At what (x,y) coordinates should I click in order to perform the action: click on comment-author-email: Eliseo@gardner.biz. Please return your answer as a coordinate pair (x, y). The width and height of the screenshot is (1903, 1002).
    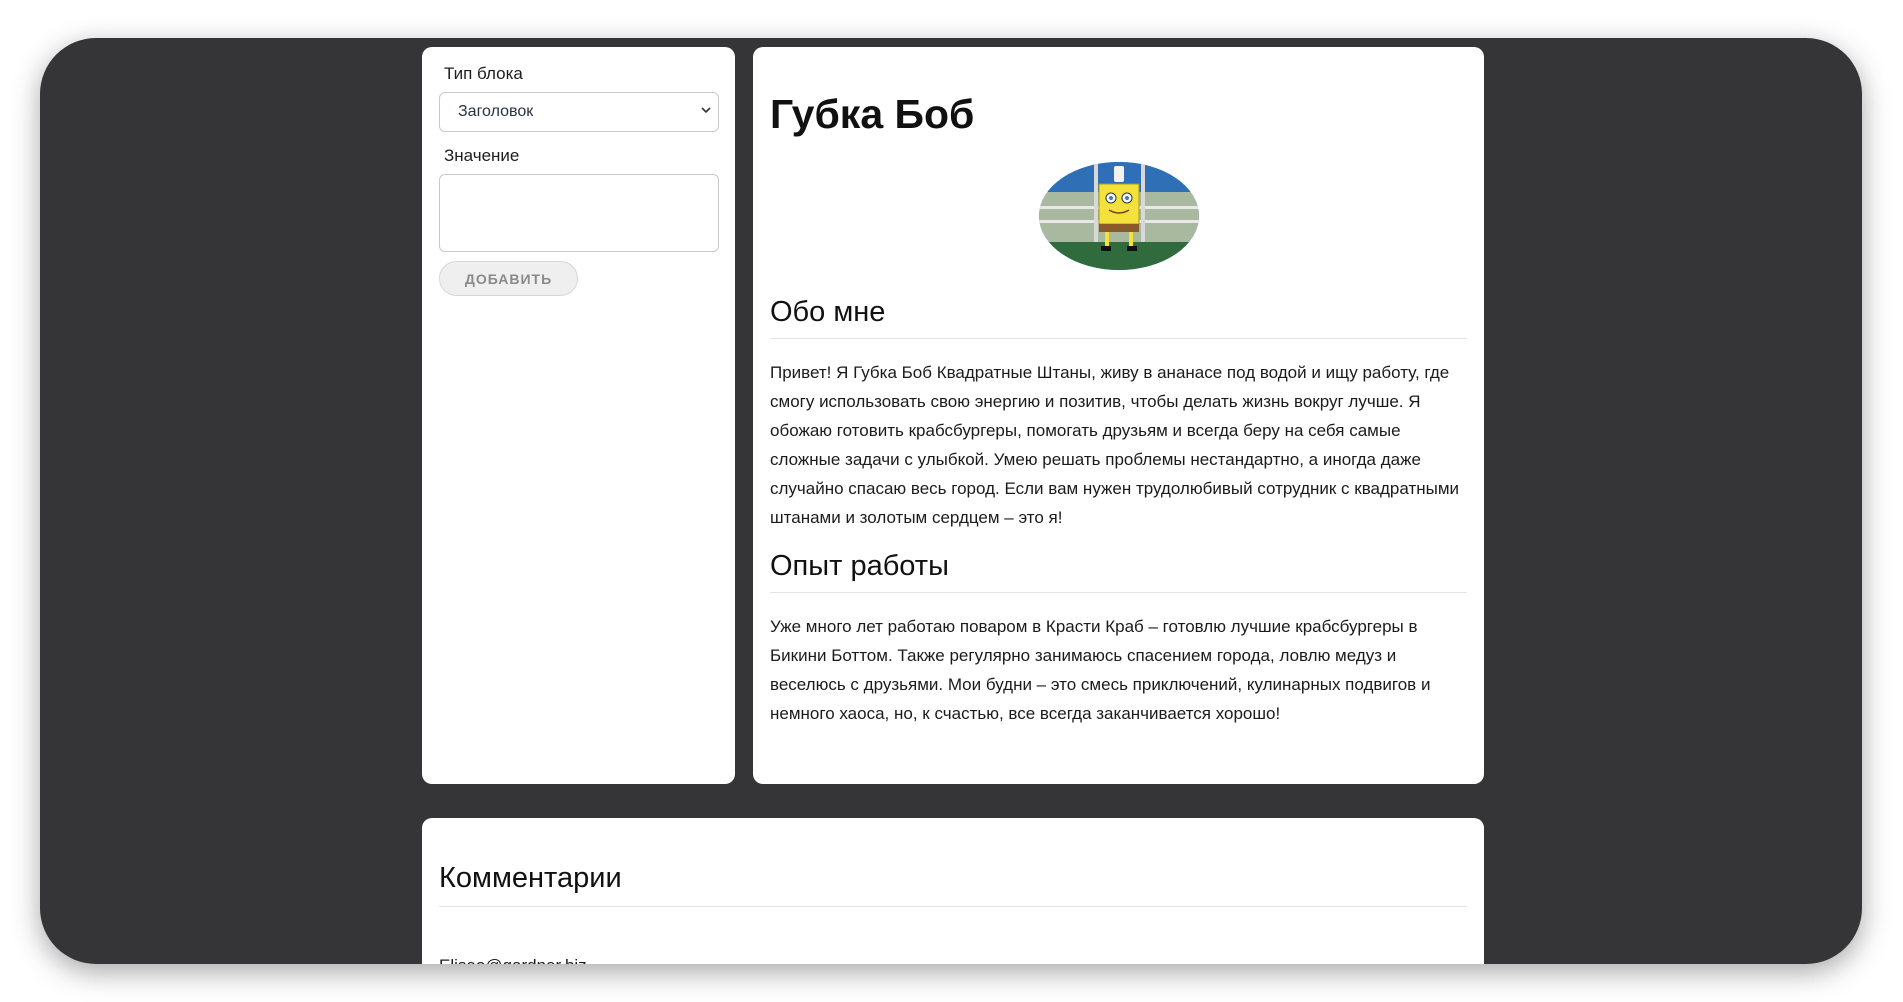
    Looking at the image, I should click on (953, 960).